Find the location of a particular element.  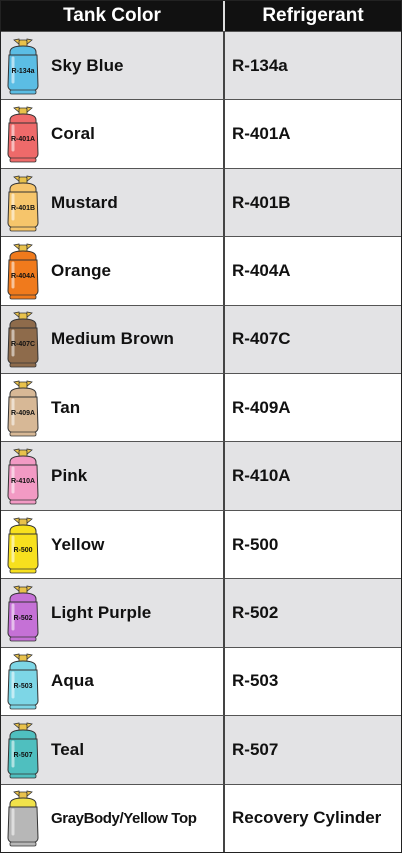

tank-label: R-401B is located at coordinates (23, 208).